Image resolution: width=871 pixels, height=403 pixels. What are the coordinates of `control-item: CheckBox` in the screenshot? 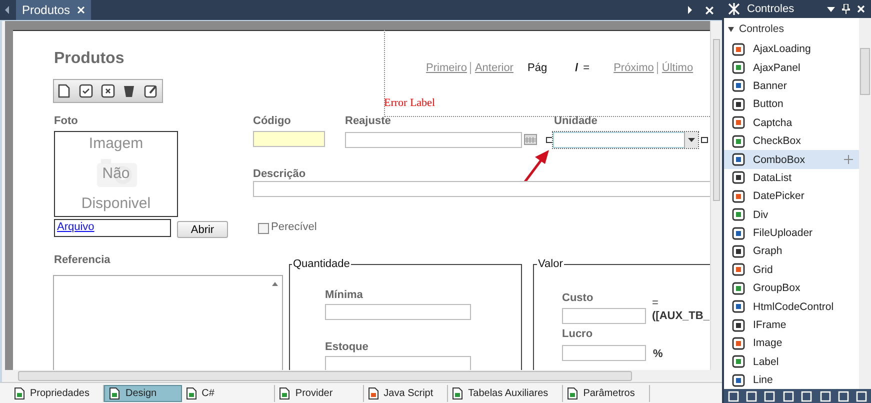 It's located at (791, 141).